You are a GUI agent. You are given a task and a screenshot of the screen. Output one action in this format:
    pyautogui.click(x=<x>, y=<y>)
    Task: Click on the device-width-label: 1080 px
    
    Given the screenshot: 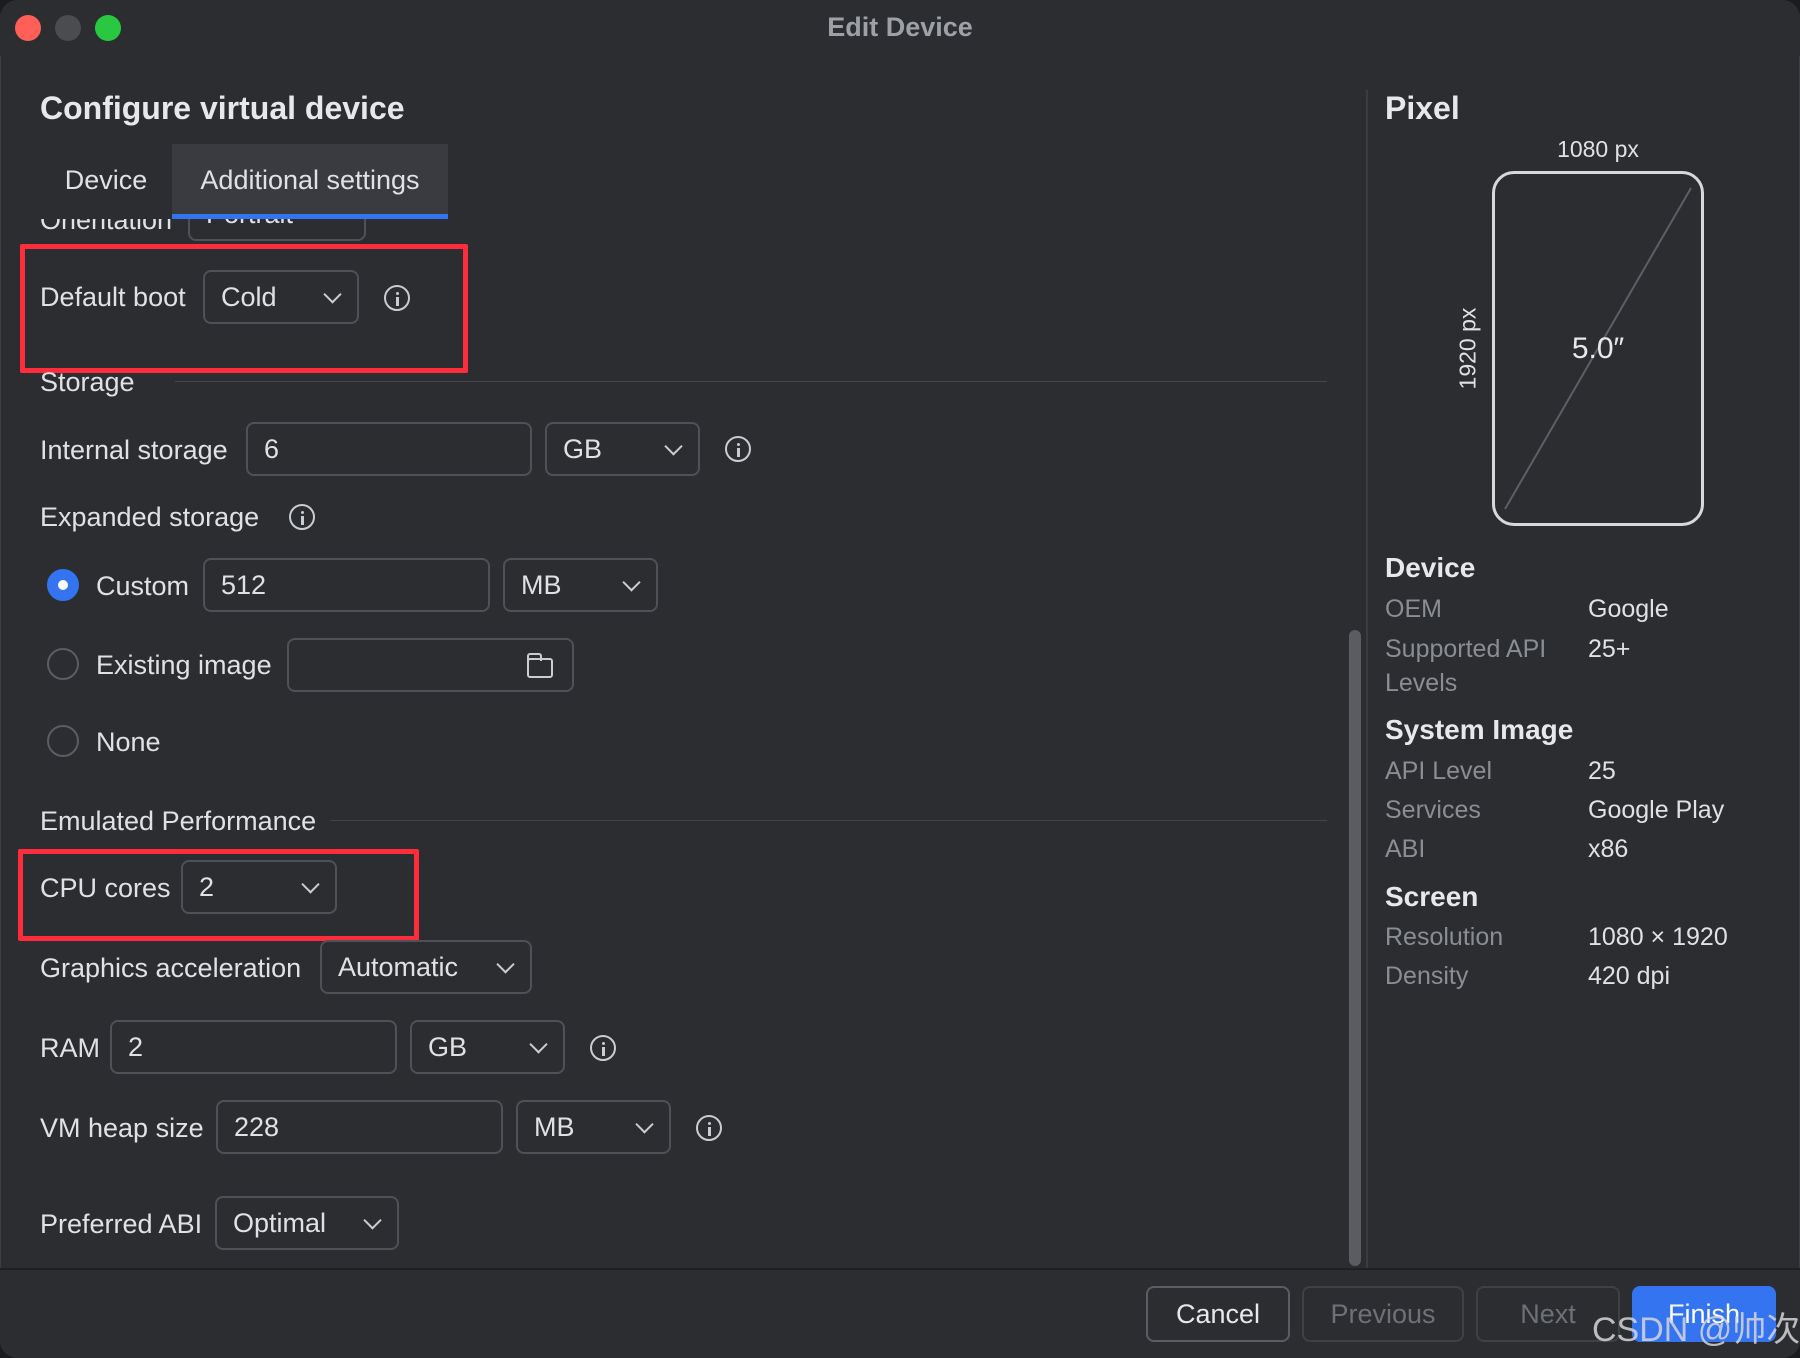 What is the action you would take?
    pyautogui.click(x=1598, y=149)
    